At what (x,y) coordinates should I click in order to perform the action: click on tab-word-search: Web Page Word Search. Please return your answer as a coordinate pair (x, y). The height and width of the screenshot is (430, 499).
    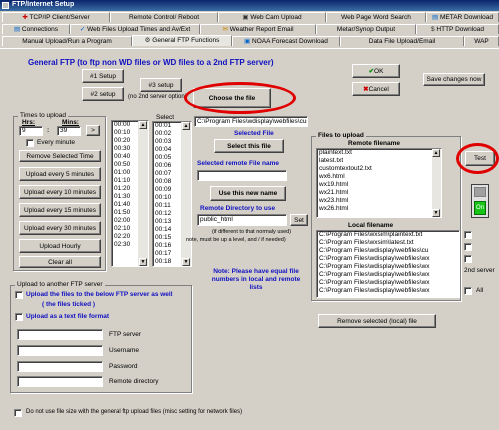
    Looking at the image, I should click on (376, 17).